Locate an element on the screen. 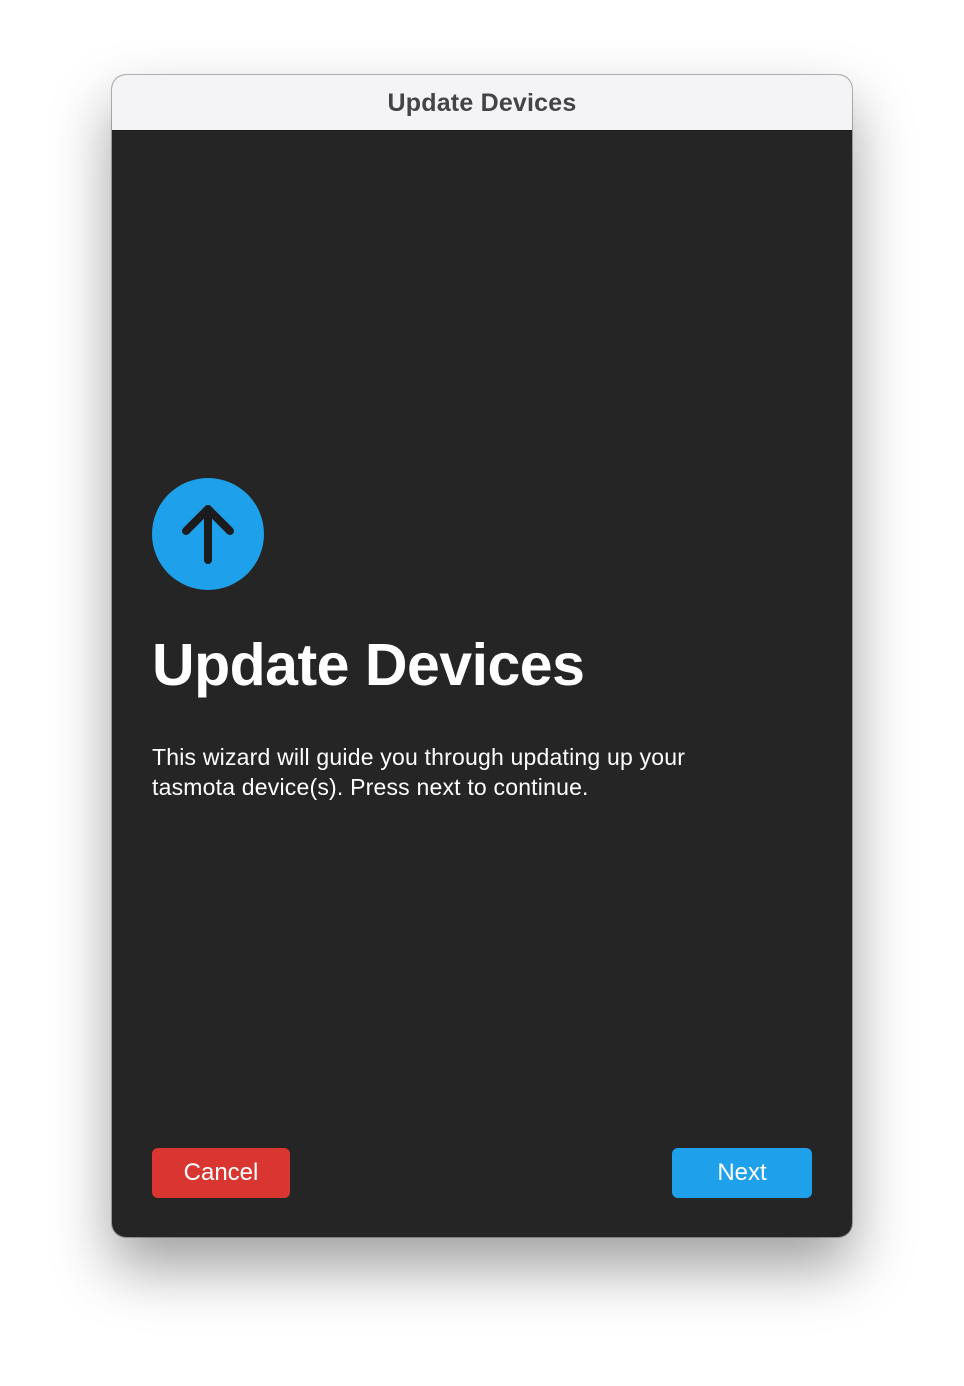 This screenshot has width=964, height=1386. title-bar: Update Devices is located at coordinates (482, 103).